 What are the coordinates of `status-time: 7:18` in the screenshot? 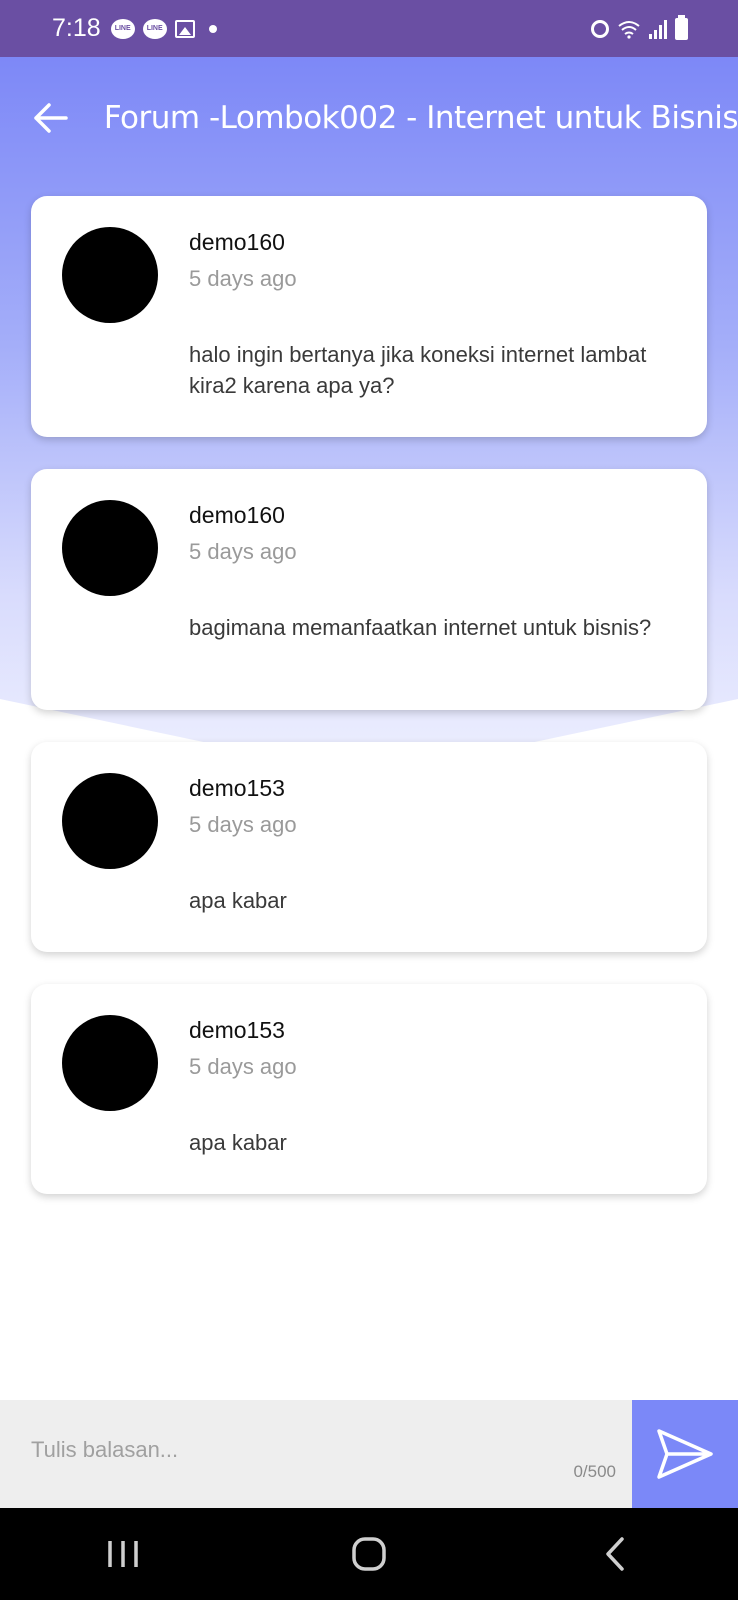 It's located at (76, 28).